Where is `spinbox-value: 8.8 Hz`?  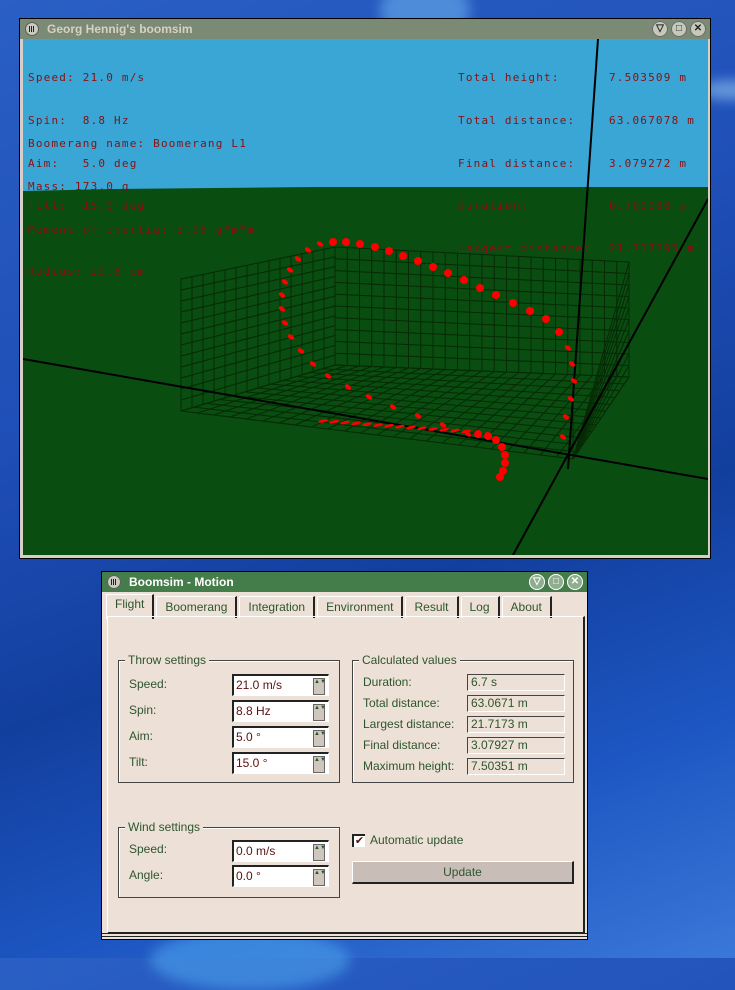
spinbox-value: 8.8 Hz is located at coordinates (253, 711).